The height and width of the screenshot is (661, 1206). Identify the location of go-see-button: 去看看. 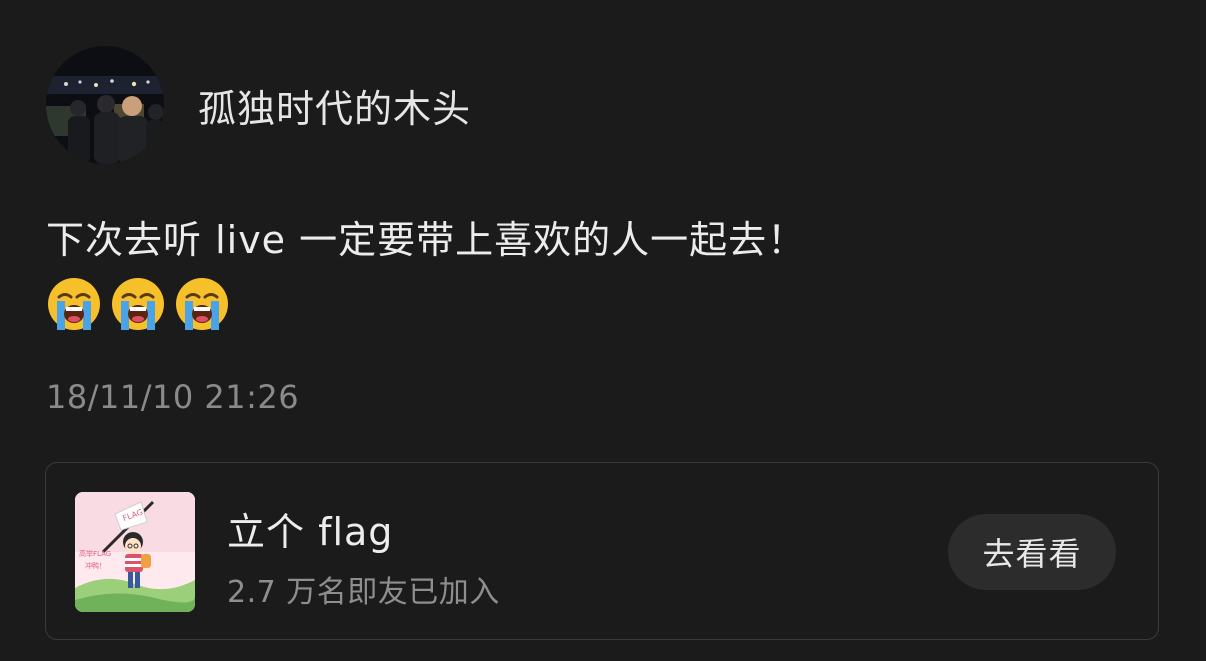
(1032, 552).